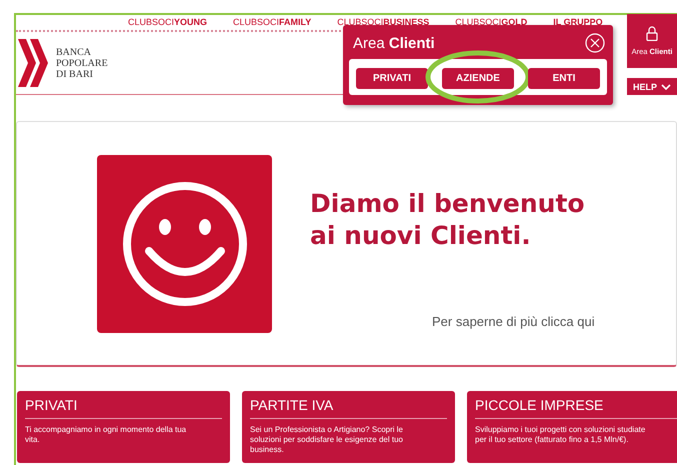 This screenshot has width=677, height=465. What do you see at coordinates (82, 63) in the screenshot?
I see `bank-name: BANCA POPOLARE DI BARI` at bounding box center [82, 63].